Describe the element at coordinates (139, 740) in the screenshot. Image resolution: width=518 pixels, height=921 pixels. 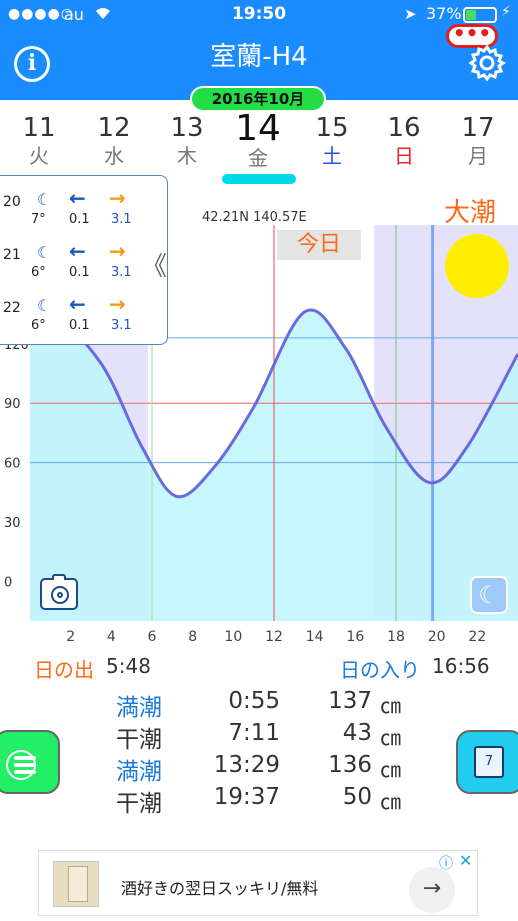
I see `tide-kind: 干潮` at that location.